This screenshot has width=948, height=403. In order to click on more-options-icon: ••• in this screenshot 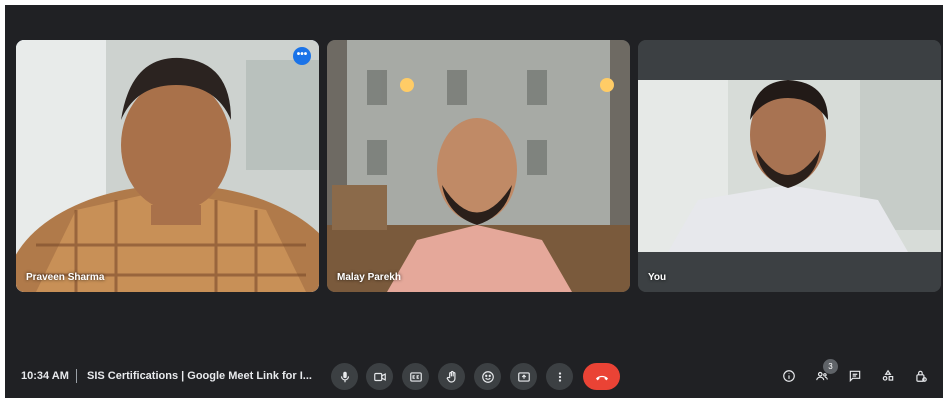, I will do `click(302, 56)`.